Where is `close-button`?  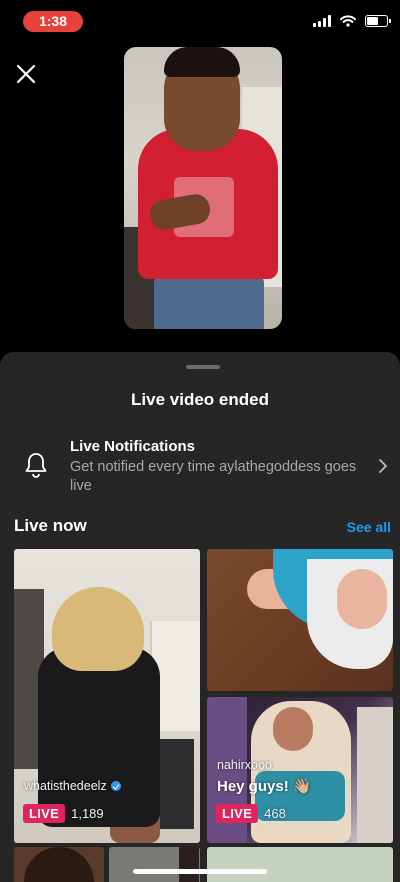
close-button is located at coordinates (26, 74).